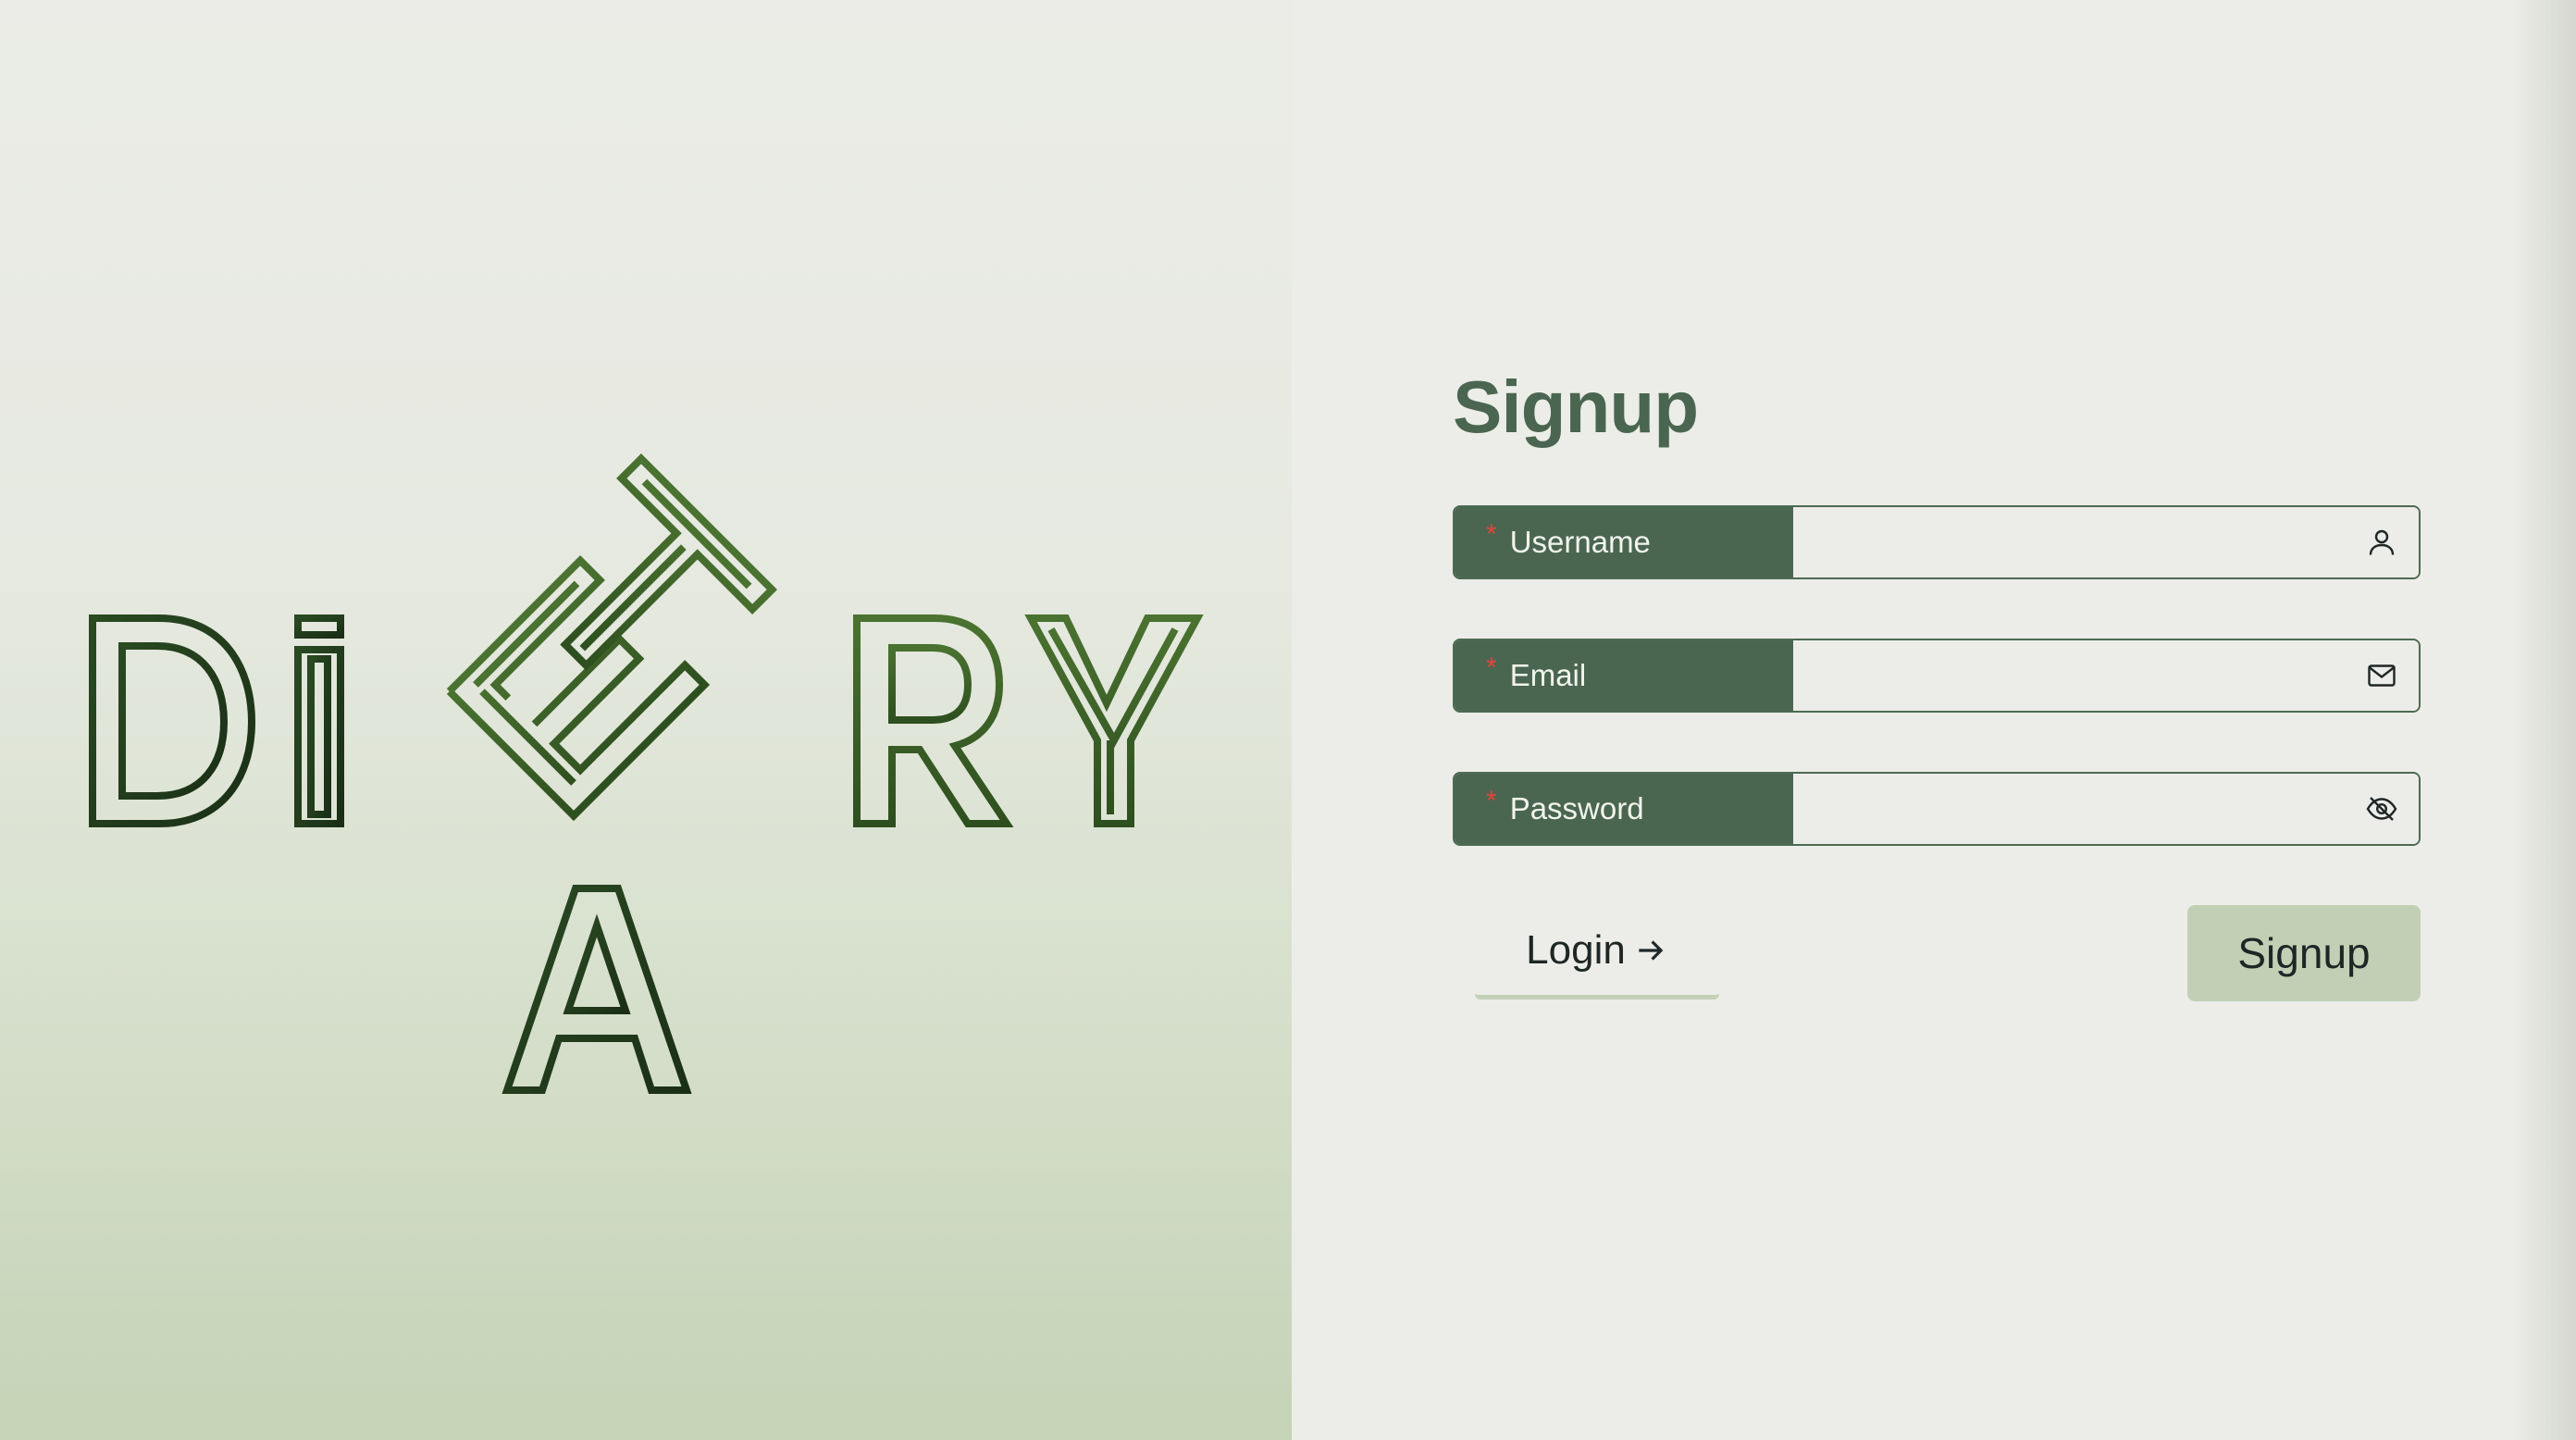  I want to click on arrow-right-icon, so click(1652, 950).